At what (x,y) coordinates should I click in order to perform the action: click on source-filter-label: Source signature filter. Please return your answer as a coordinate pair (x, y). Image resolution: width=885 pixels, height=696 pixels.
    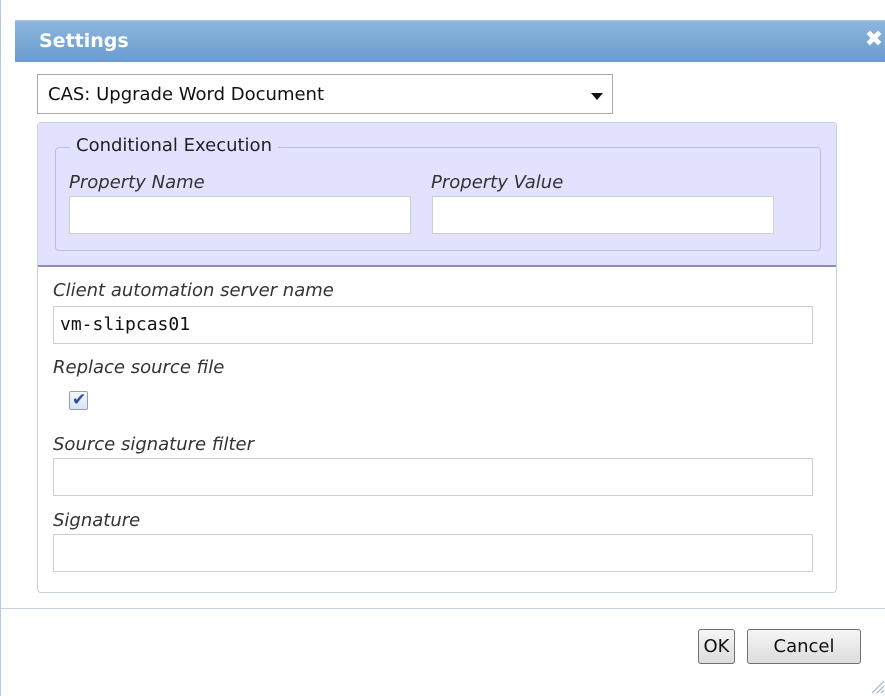
    Looking at the image, I should click on (154, 444).